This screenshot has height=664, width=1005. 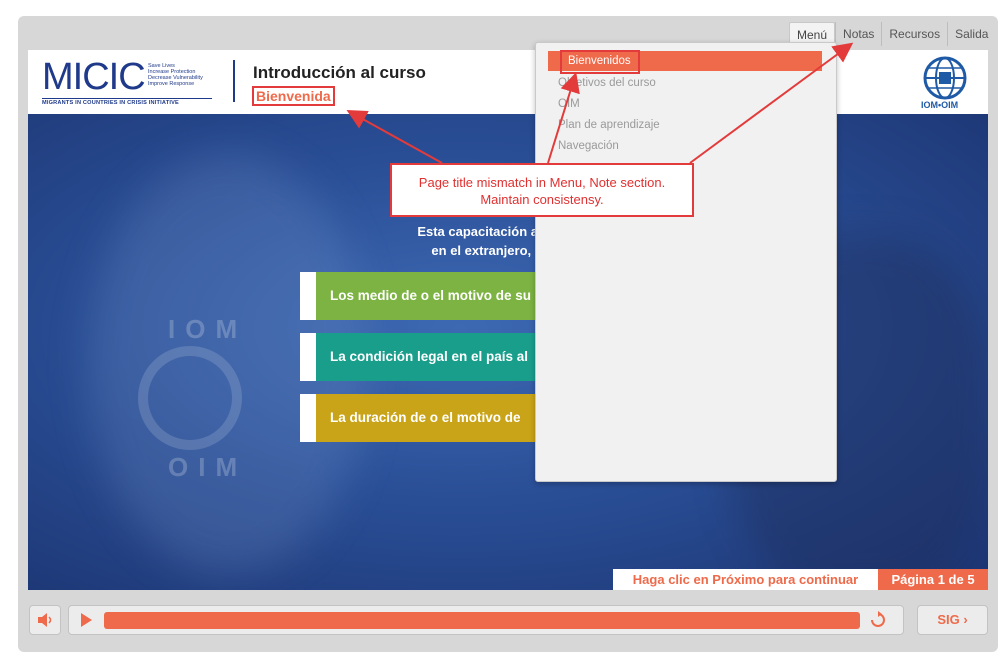 I want to click on menu-item-oim: OIM, so click(x=569, y=104).